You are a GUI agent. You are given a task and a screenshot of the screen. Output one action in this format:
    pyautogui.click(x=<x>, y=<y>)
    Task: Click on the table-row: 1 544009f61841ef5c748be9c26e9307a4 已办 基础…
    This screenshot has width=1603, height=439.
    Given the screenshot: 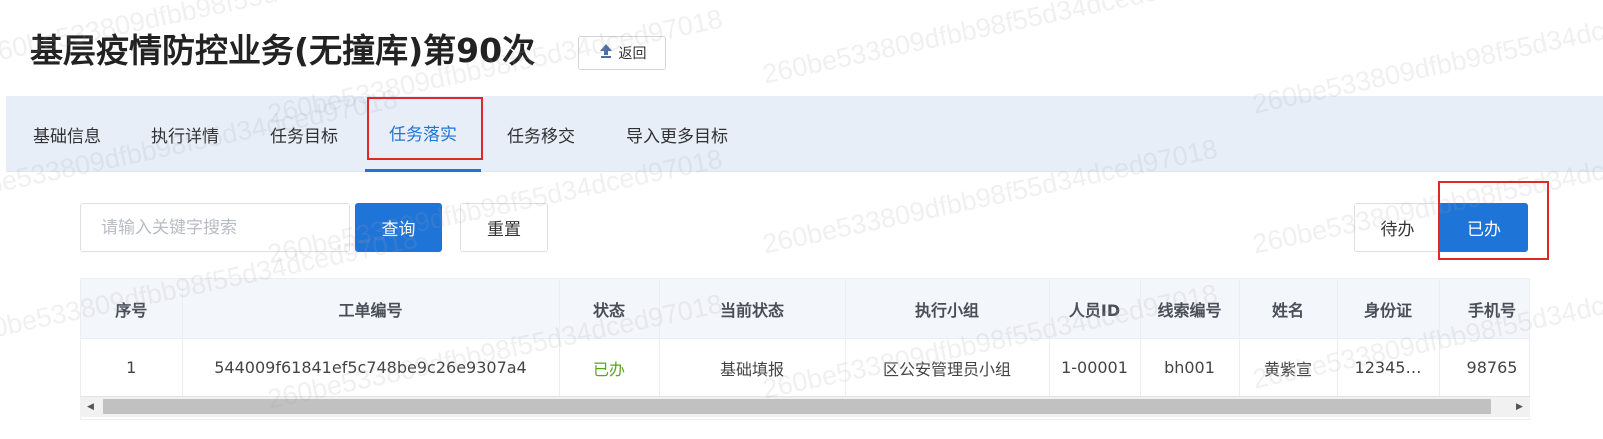 What is the action you would take?
    pyautogui.click(x=805, y=367)
    